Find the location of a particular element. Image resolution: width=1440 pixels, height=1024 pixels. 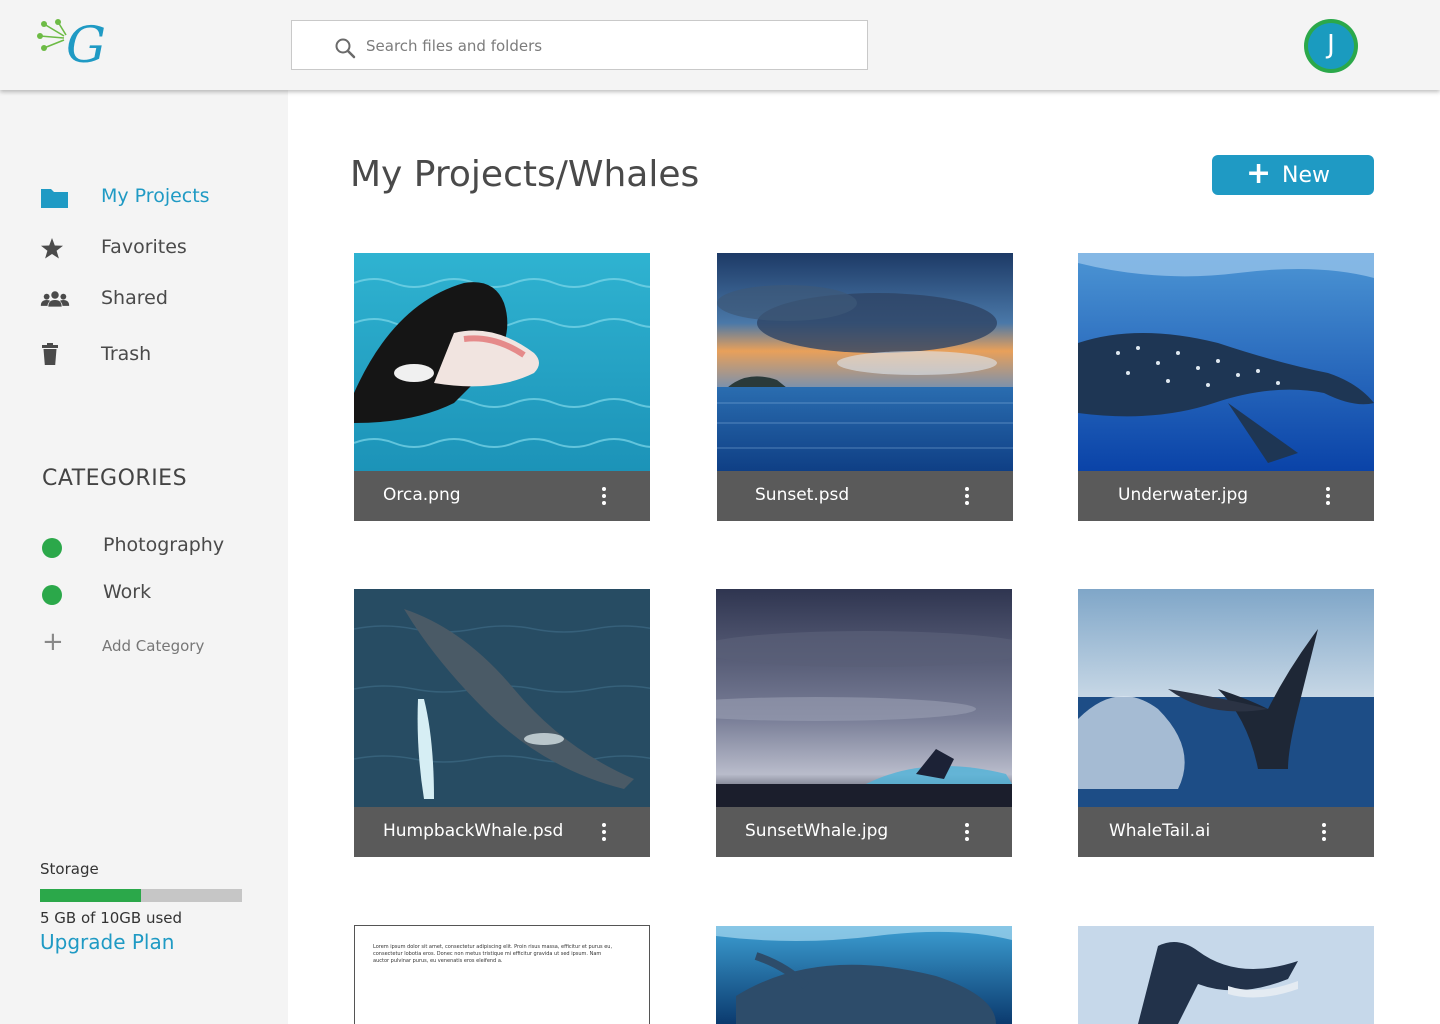

file-card-sunsetwhale: SunsetWhale.jpg is located at coordinates (864, 723).